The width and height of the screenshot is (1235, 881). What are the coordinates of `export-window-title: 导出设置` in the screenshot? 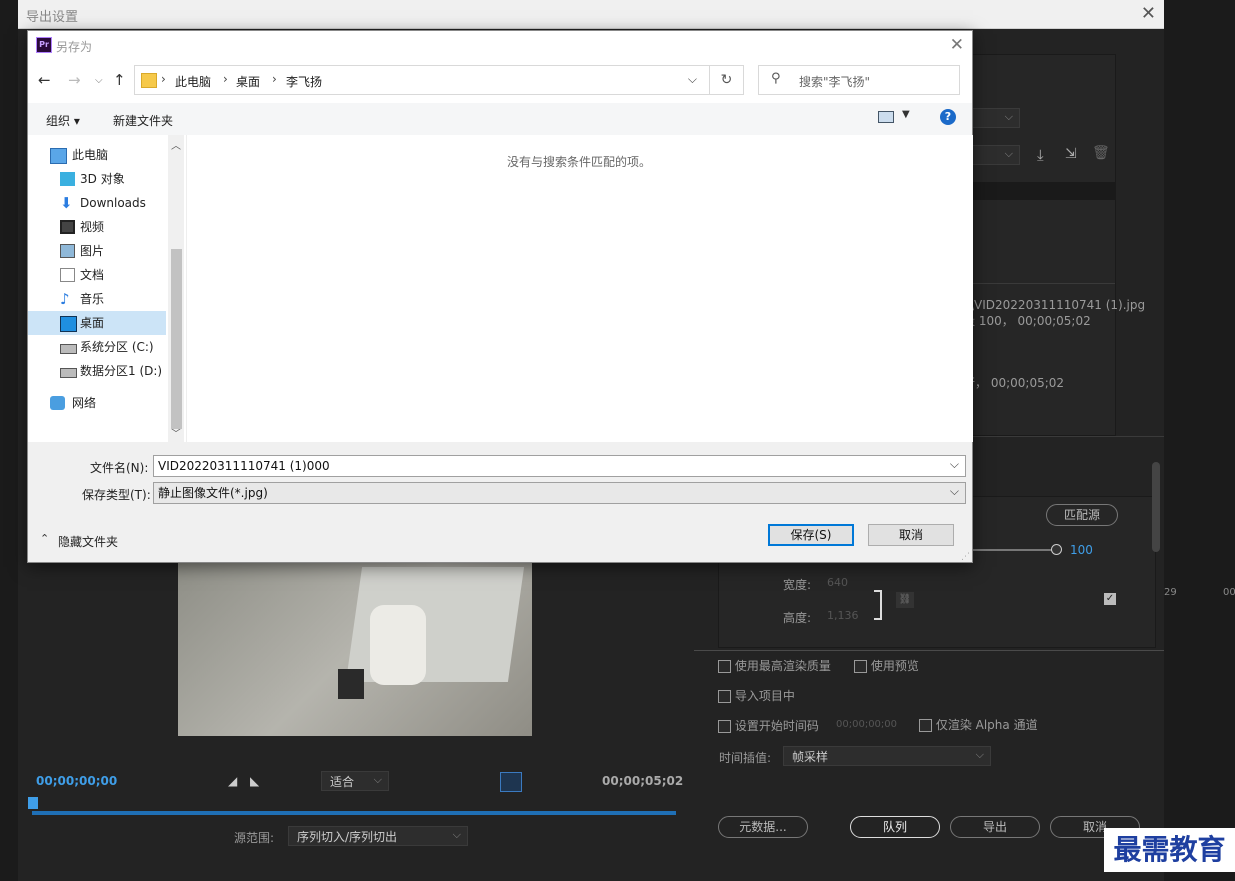 It's located at (52, 17).